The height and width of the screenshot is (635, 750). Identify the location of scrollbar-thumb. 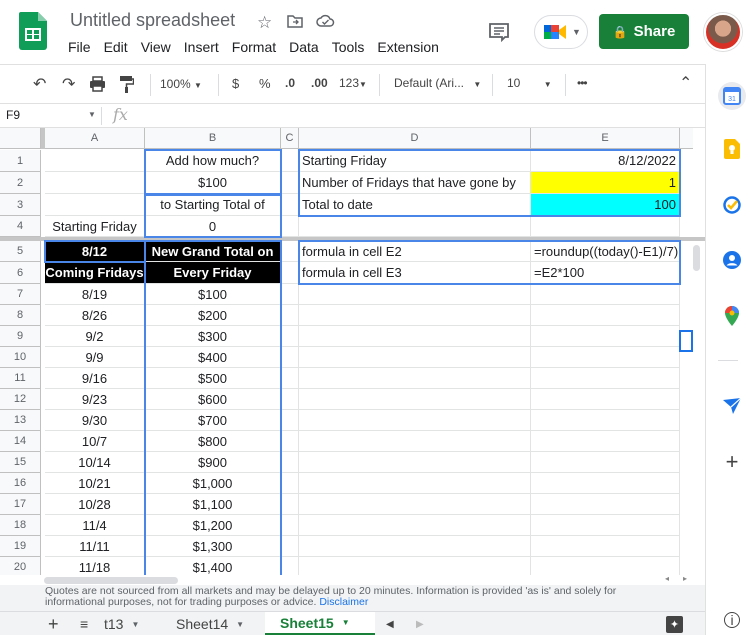
(111, 580).